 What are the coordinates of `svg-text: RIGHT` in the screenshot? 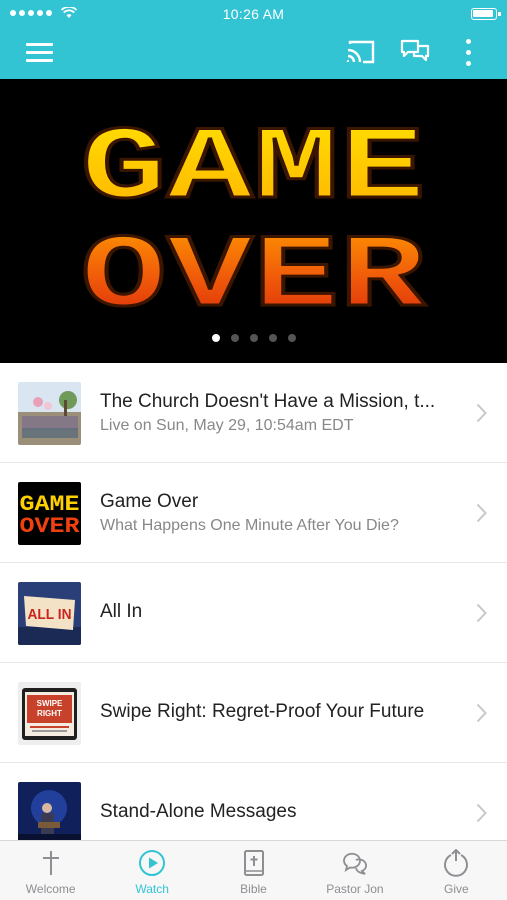 It's located at (49, 713).